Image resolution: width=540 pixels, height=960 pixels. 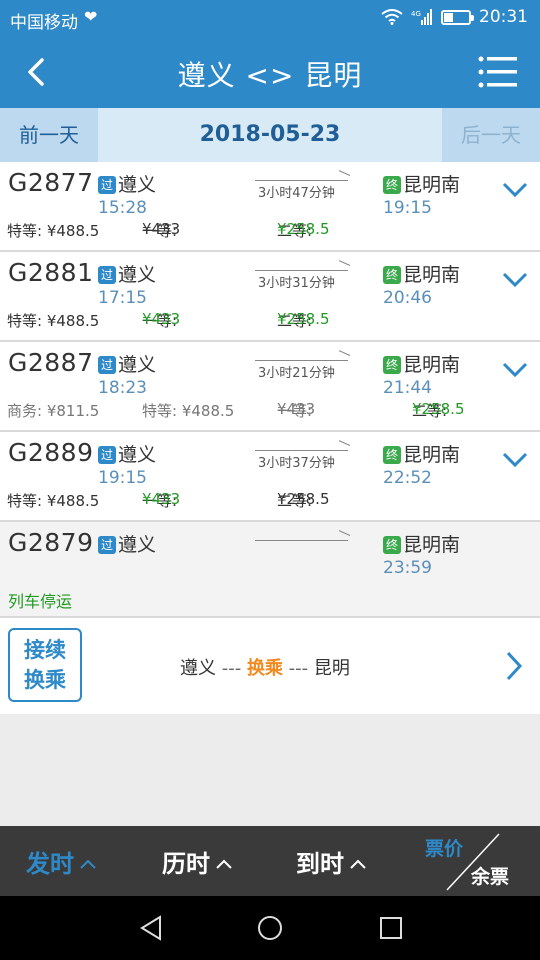 What do you see at coordinates (444, 849) in the screenshot?
I see `price-label: 票价` at bounding box center [444, 849].